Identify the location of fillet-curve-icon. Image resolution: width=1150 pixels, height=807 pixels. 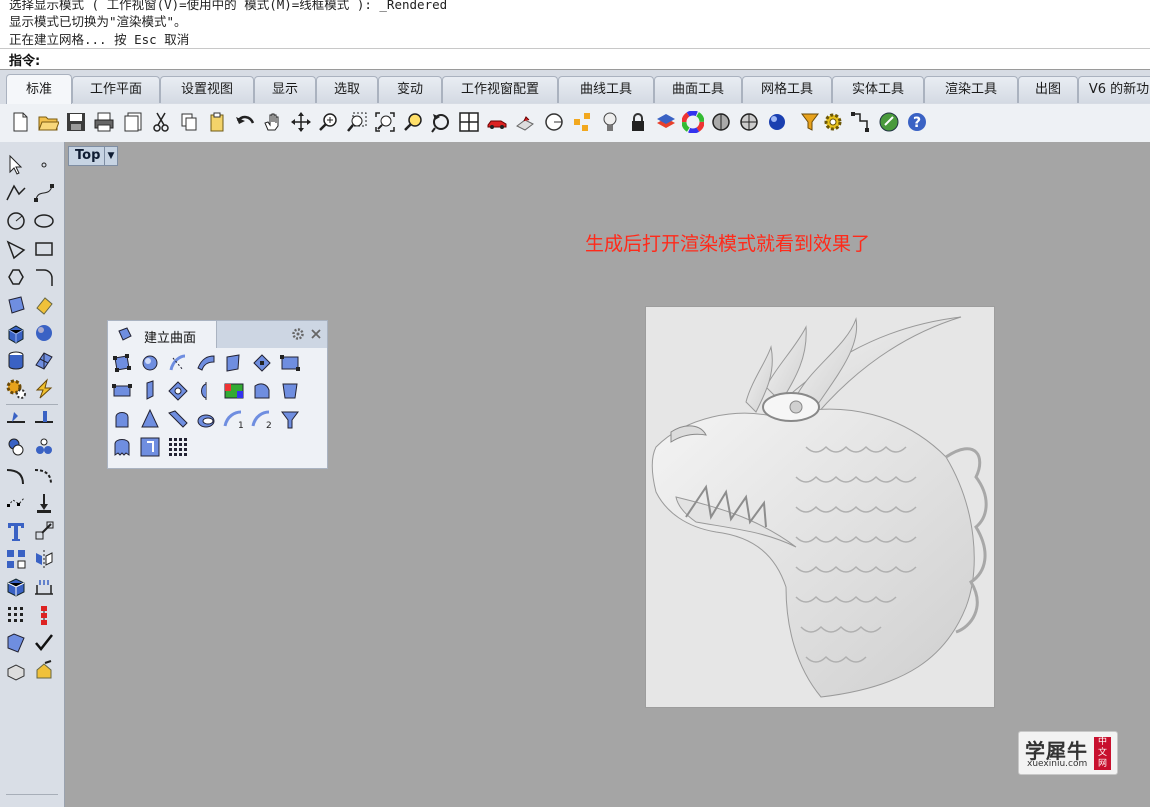
(44, 277).